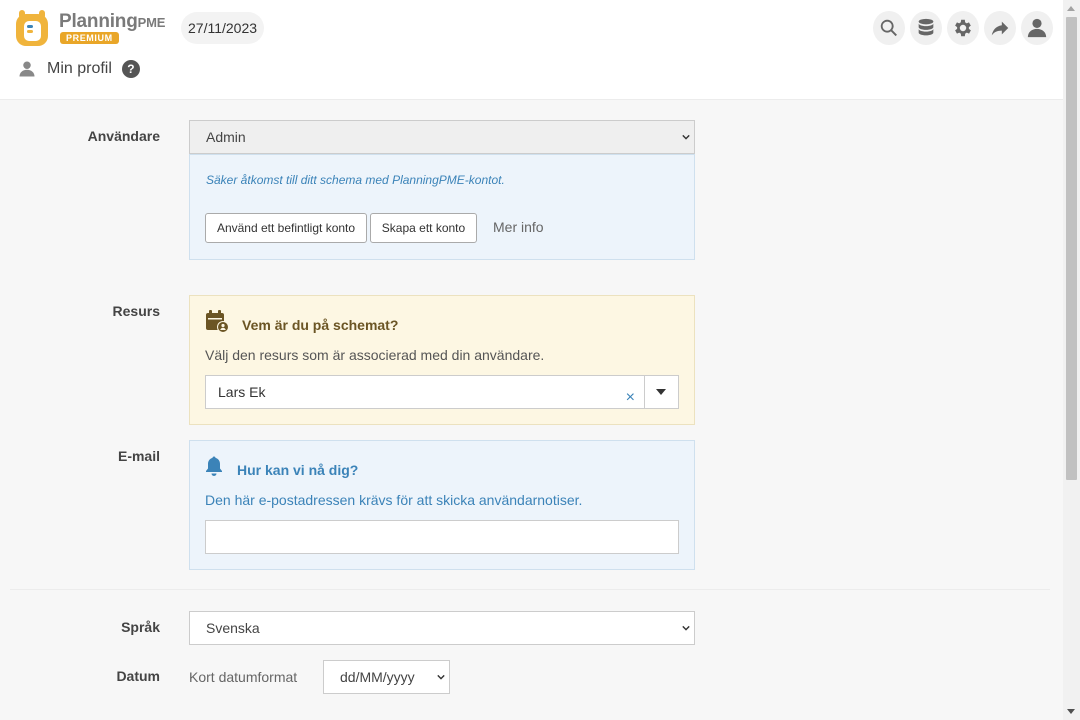 The image size is (1080, 720). Describe the element at coordinates (233, 628) in the screenshot. I see `language-select-value: Svenska` at that location.